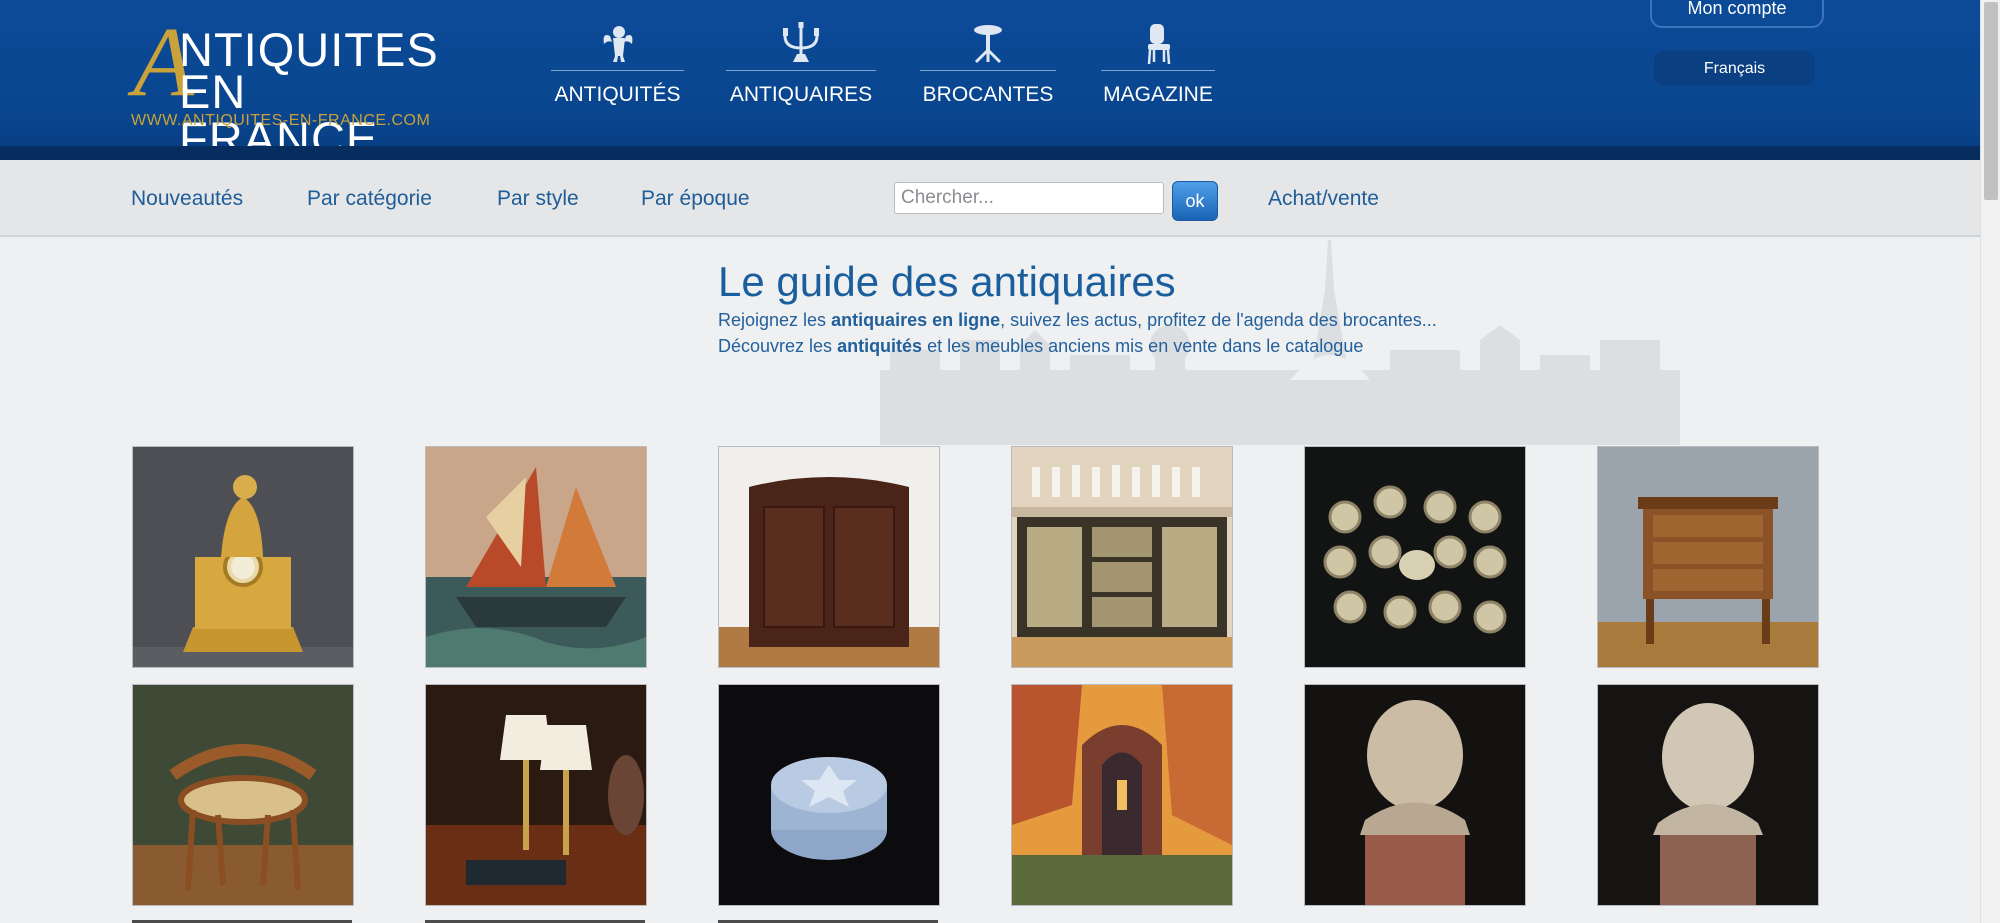 The height and width of the screenshot is (923, 2000). I want to click on main-nav-brocantes: BROCANTES, so click(988, 67).